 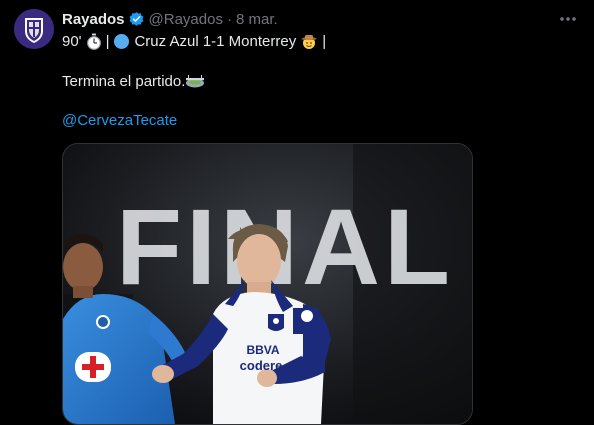 What do you see at coordinates (186, 19) in the screenshot?
I see `author-handle: @Rayados` at bounding box center [186, 19].